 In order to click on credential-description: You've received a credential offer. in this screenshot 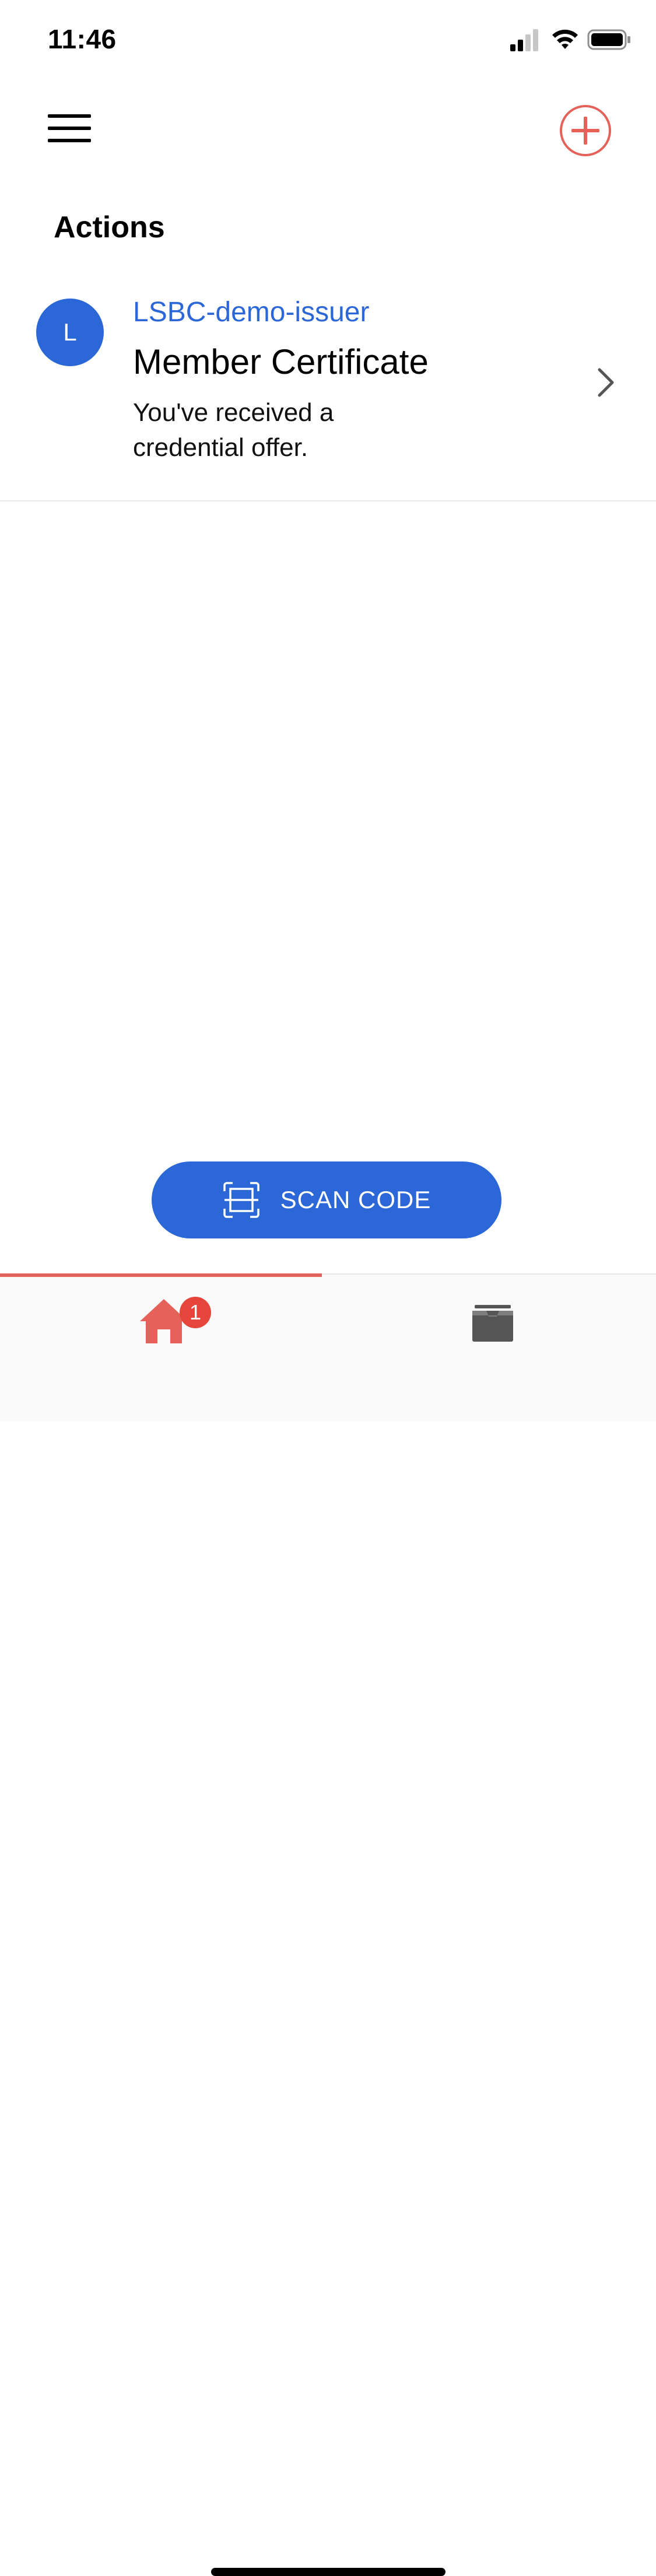, I will do `click(233, 430)`.